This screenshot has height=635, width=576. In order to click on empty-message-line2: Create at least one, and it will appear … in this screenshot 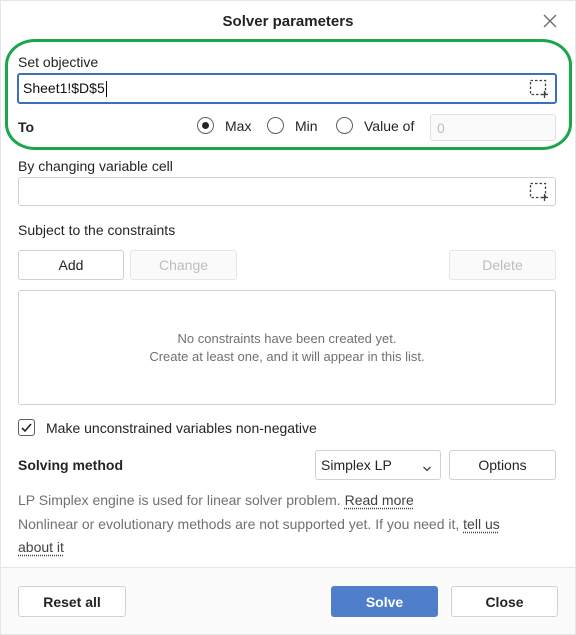, I will do `click(287, 356)`.